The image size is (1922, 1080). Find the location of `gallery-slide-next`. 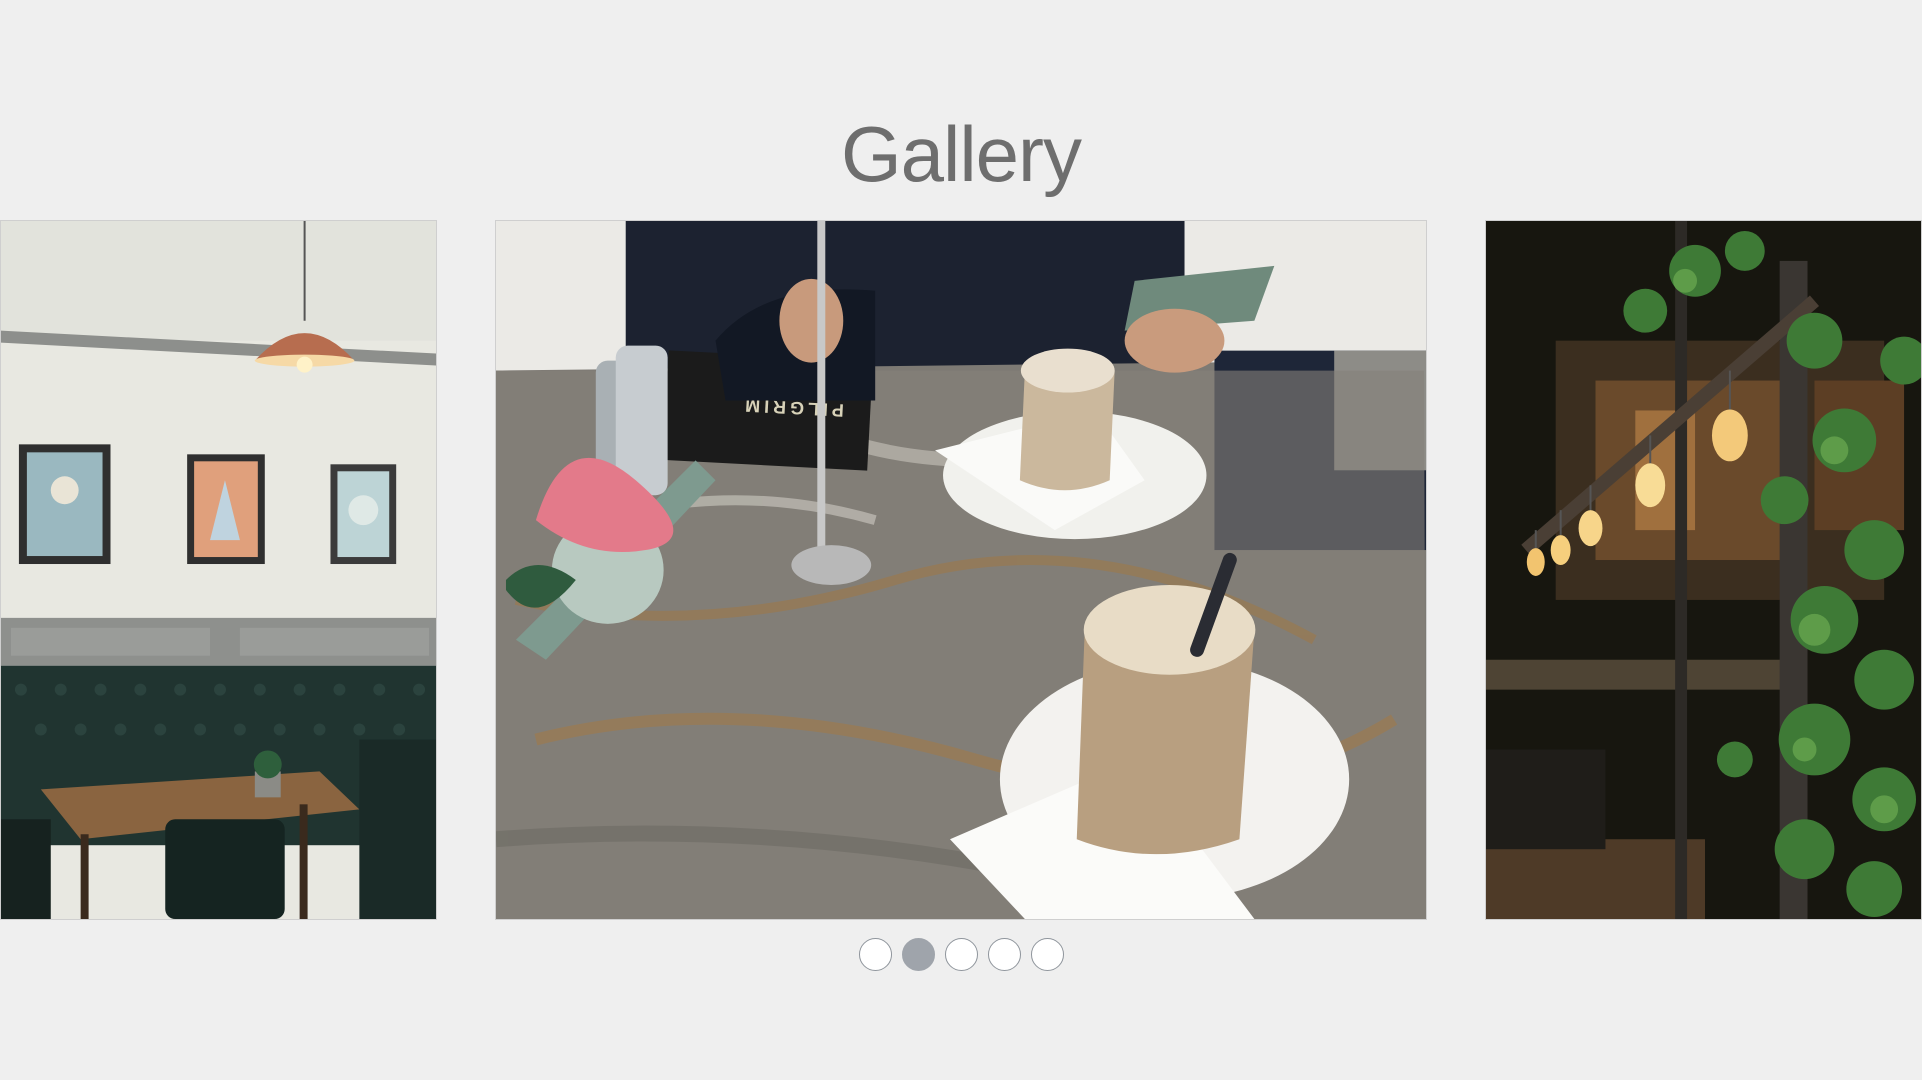

gallery-slide-next is located at coordinates (1703, 570).